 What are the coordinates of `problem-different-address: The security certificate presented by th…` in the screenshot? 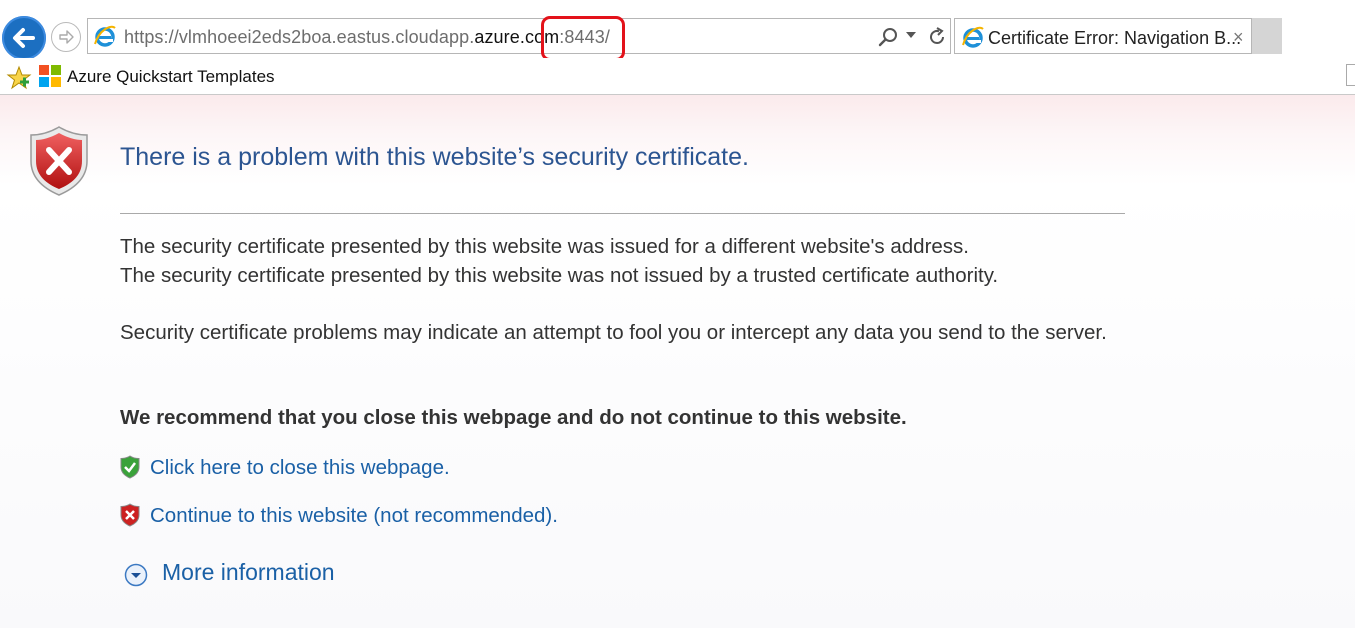 It's located at (544, 246).